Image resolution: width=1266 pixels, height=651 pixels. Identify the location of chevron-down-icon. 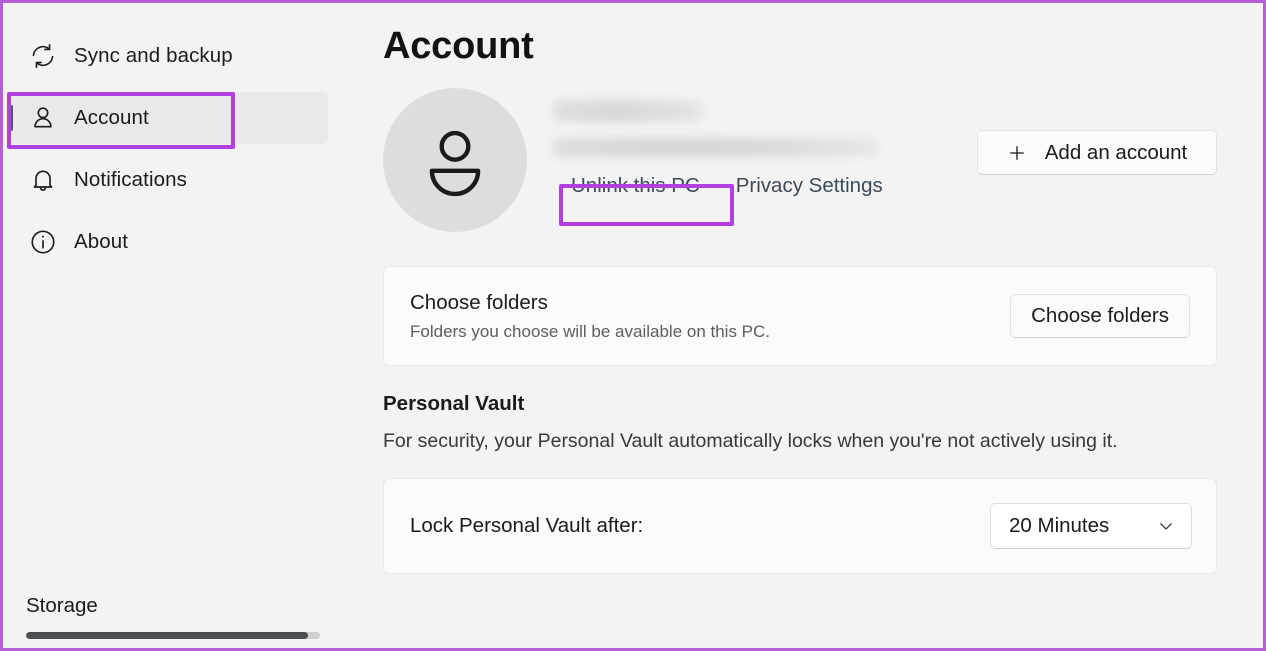
(1166, 526).